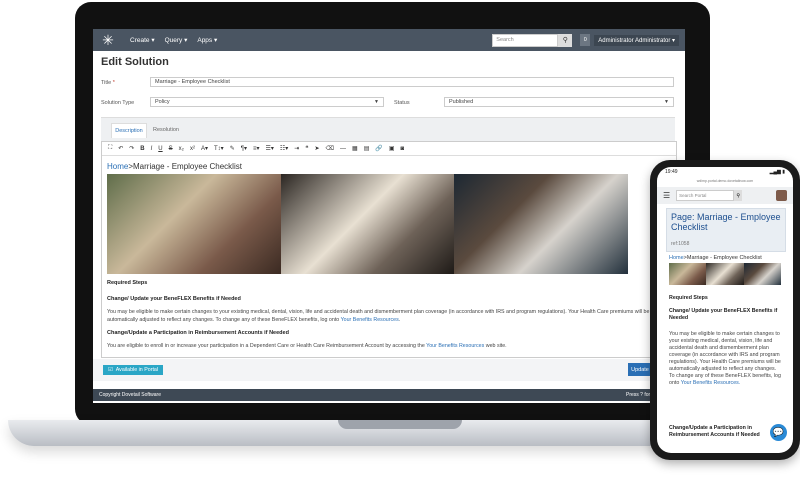 Image resolution: width=800 pixels, height=491 pixels. Describe the element at coordinates (525, 40) in the screenshot. I see `search-input: Search` at that location.